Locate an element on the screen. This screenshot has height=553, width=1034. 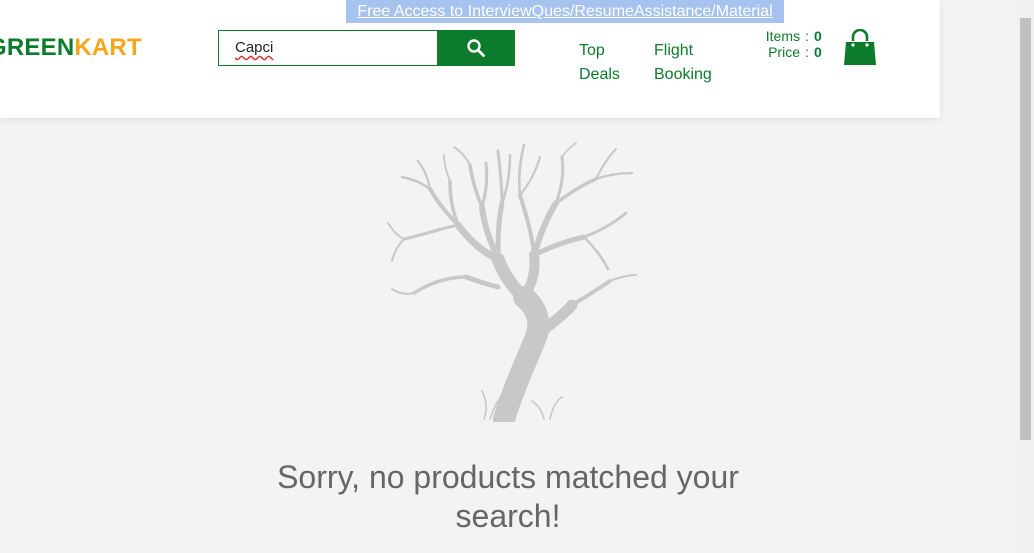
cart-price-row: Price : 0 is located at coordinates (792, 52).